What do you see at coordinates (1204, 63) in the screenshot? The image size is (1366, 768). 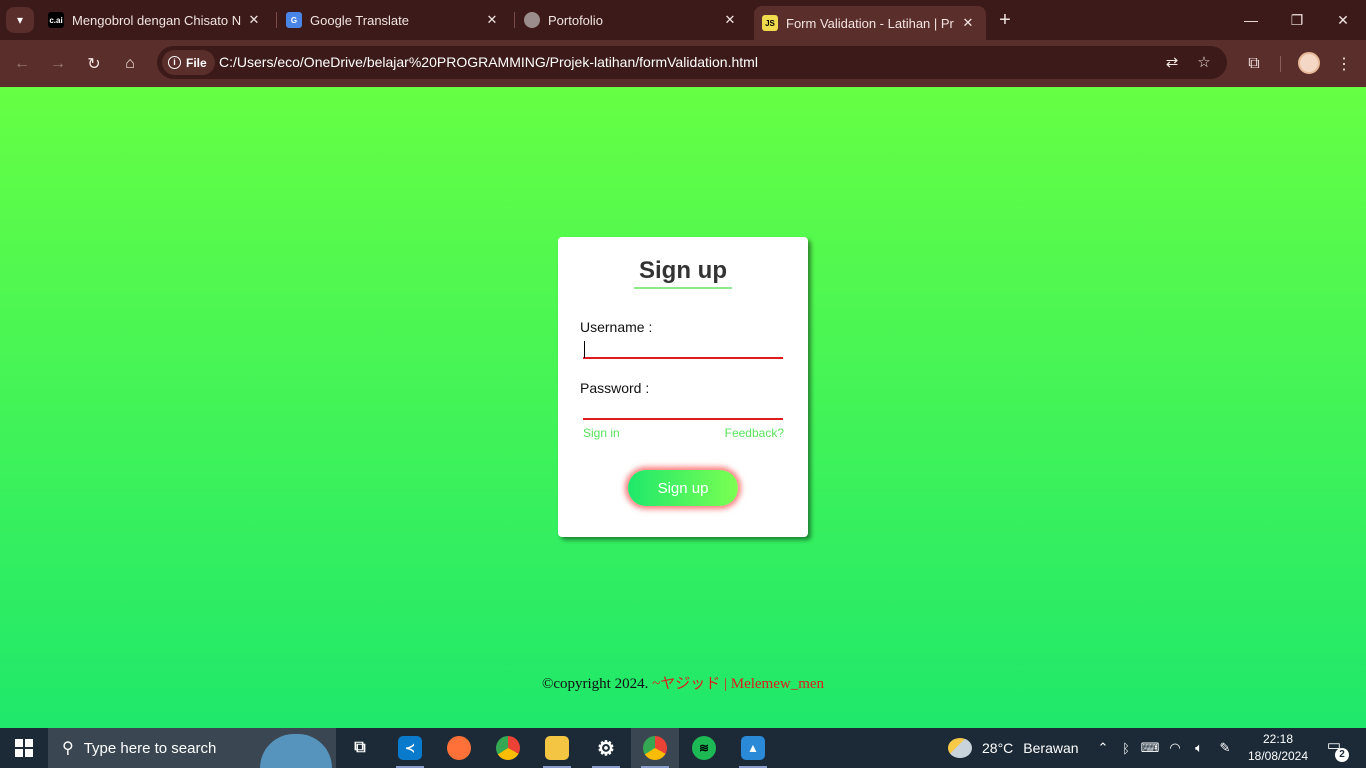 I see `star-icon: ☆` at bounding box center [1204, 63].